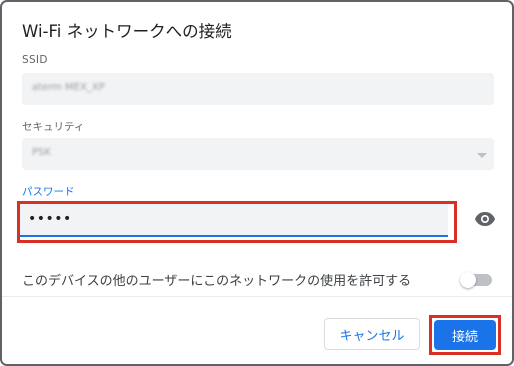 The height and width of the screenshot is (366, 514). What do you see at coordinates (482, 155) in the screenshot?
I see `chevron-down-icon` at bounding box center [482, 155].